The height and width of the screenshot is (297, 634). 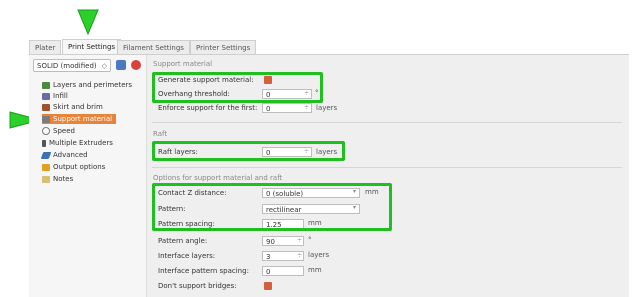 I want to click on speed-icon, so click(x=46, y=131).